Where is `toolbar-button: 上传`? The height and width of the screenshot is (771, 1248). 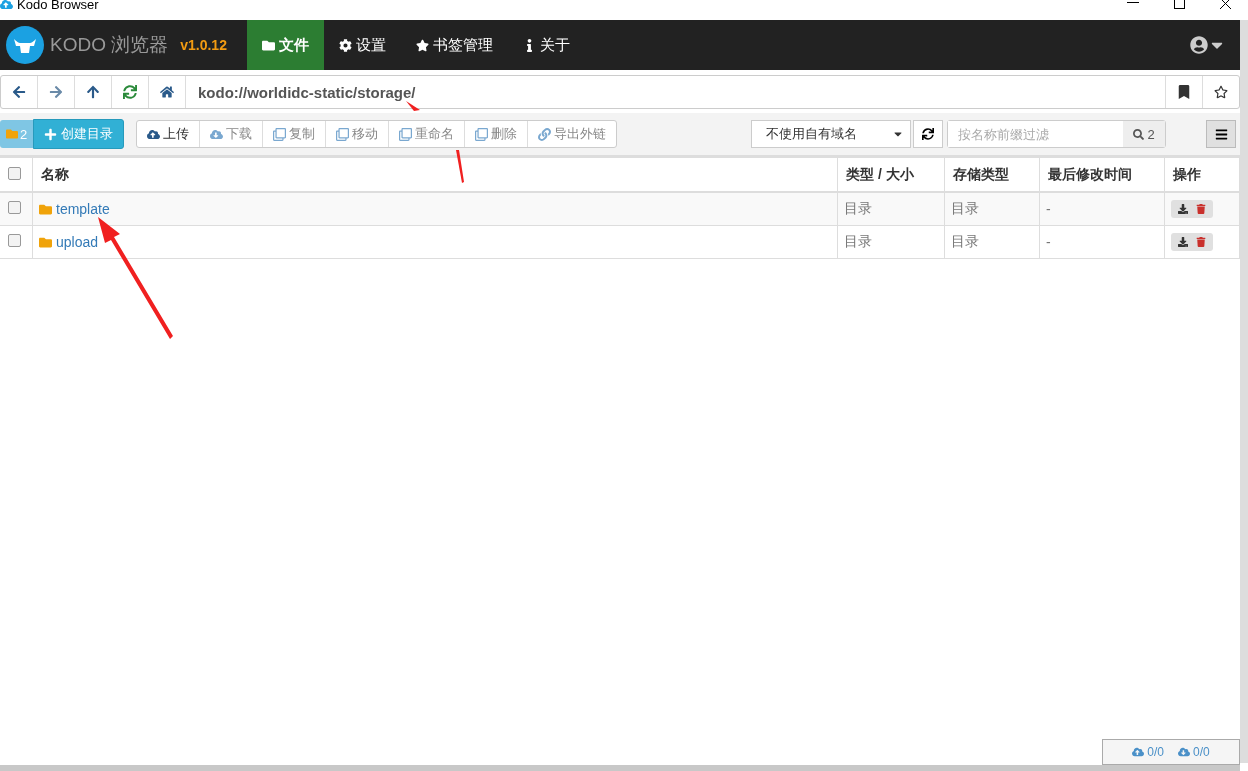
toolbar-button: 上传 is located at coordinates (169, 134).